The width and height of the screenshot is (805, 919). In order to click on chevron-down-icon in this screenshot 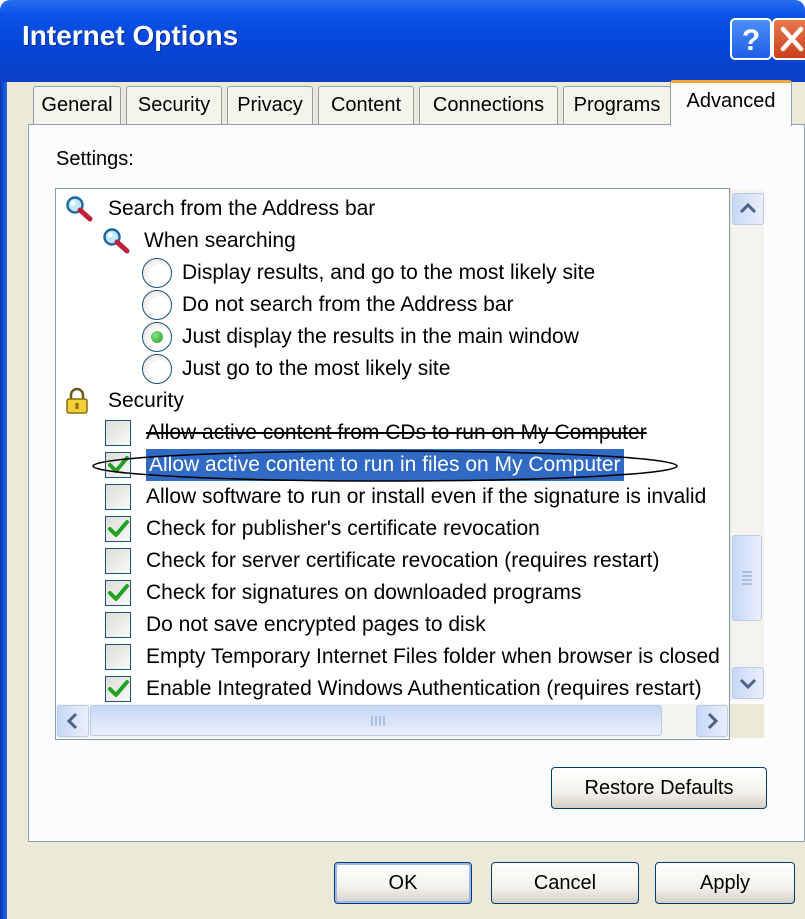, I will do `click(748, 684)`.